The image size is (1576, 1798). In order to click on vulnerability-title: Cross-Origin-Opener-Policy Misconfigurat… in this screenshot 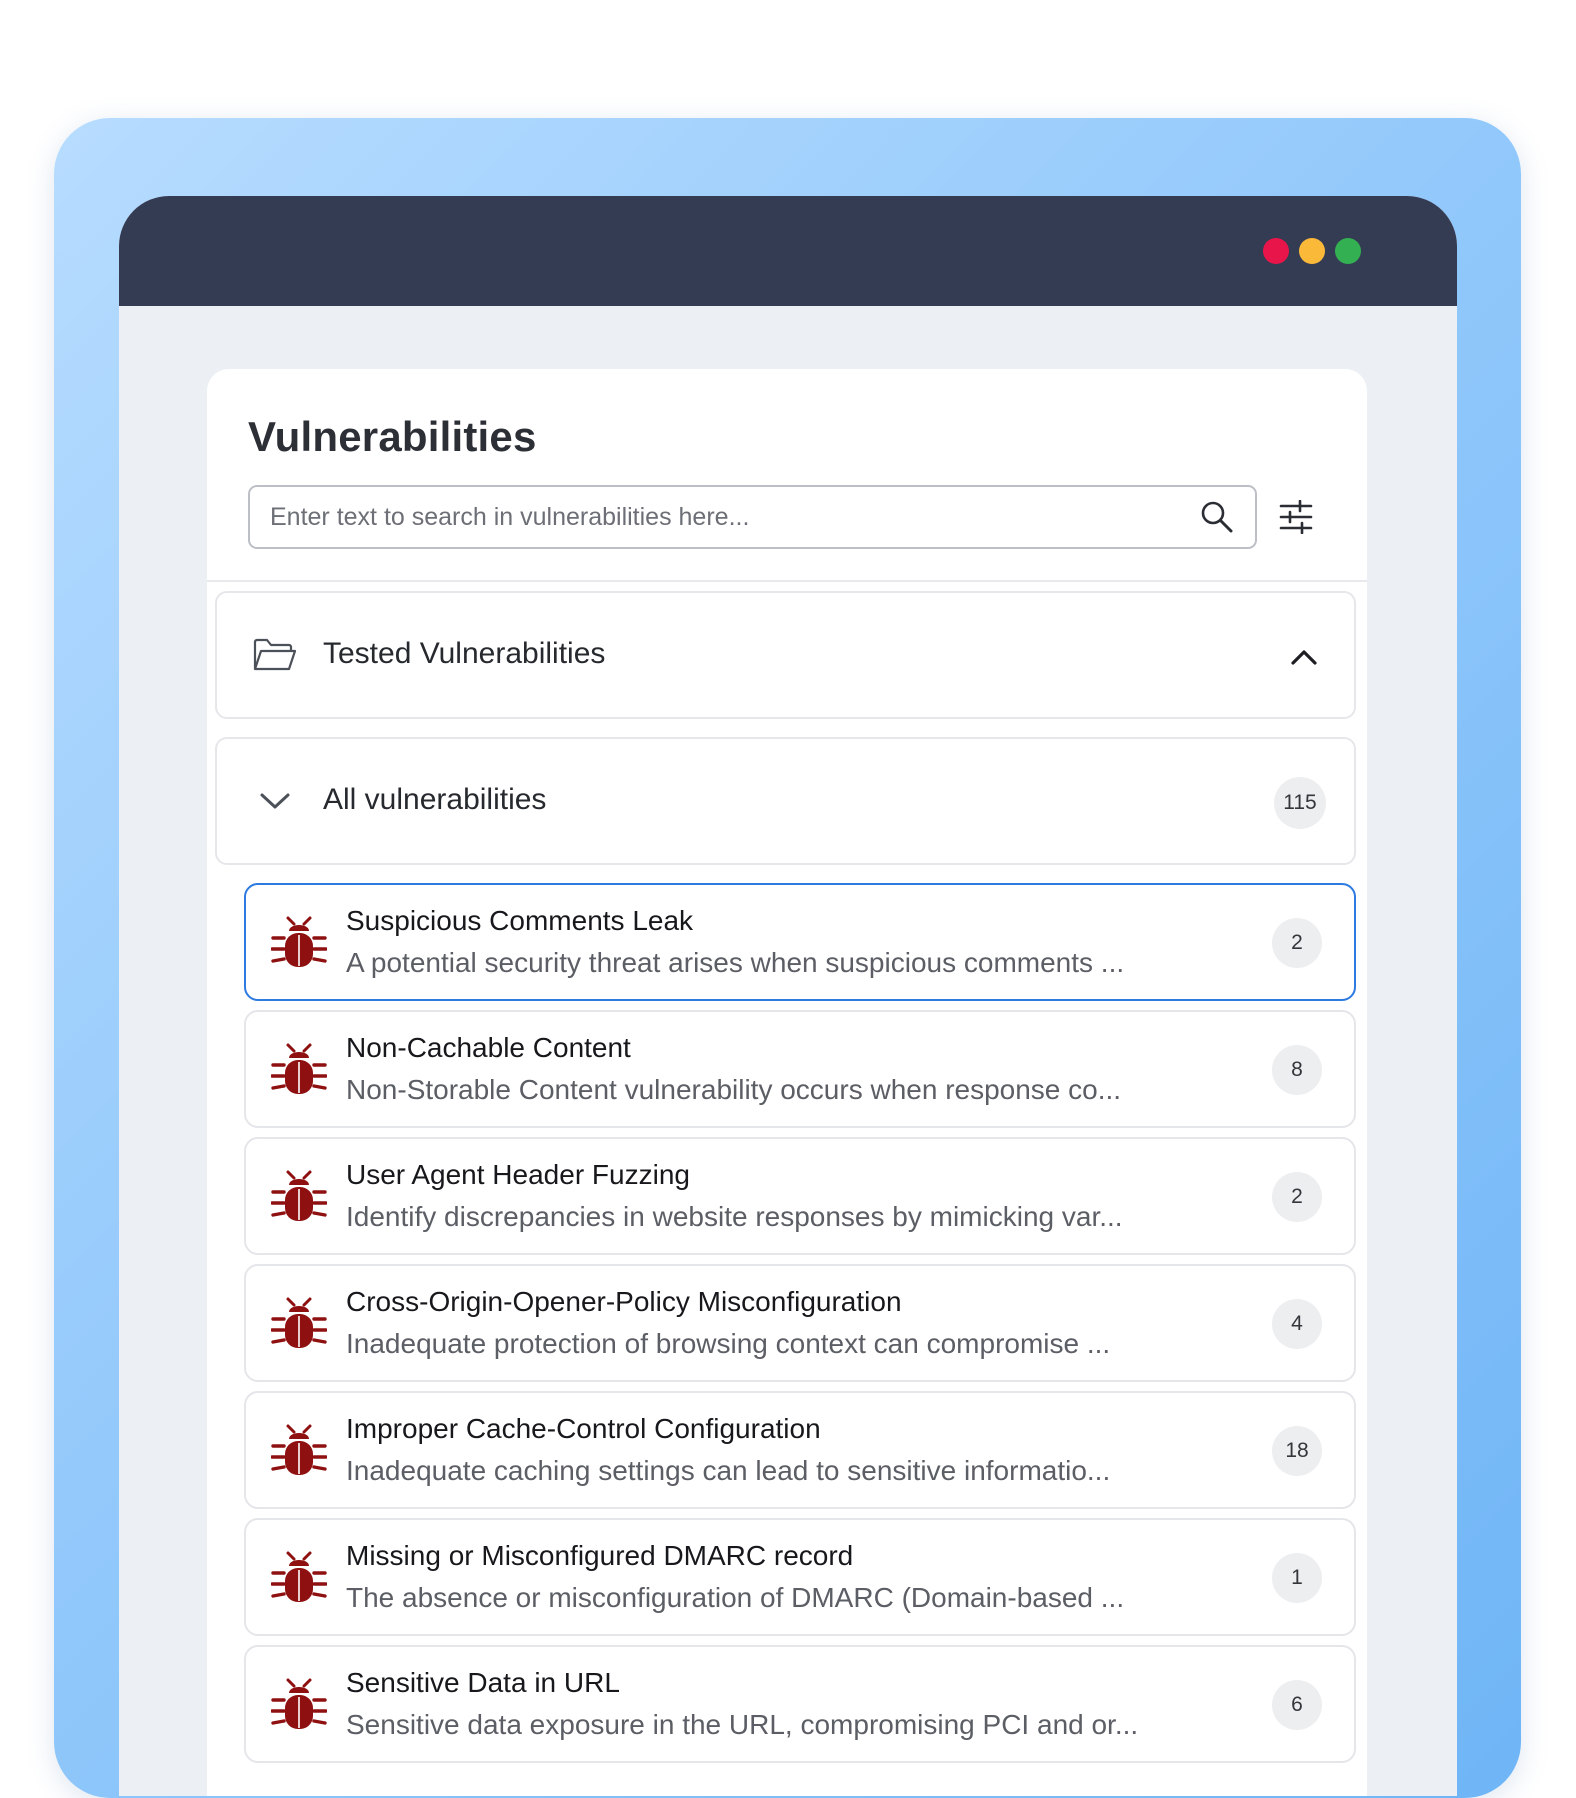, I will do `click(624, 1301)`.